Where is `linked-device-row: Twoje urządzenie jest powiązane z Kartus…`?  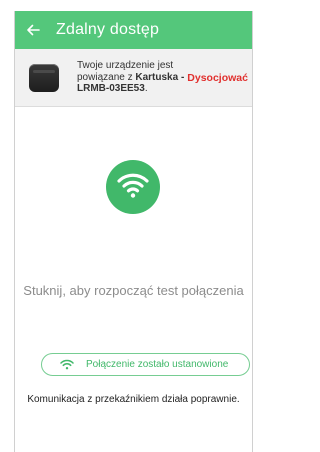
linked-device-row: Twoje urządzenie jest powiązane z Kartus… is located at coordinates (133, 78).